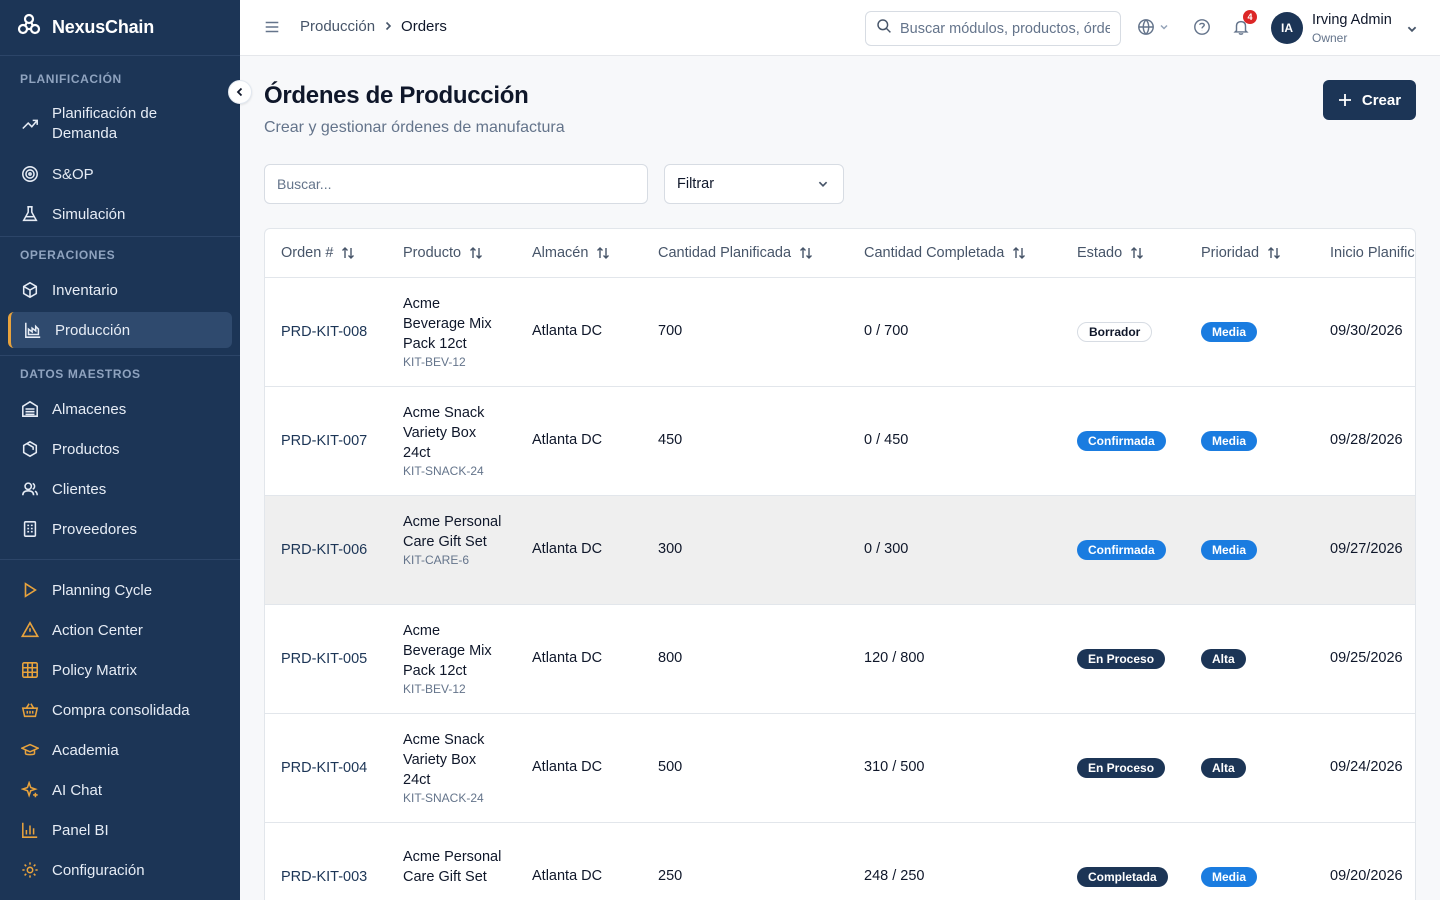 The height and width of the screenshot is (900, 1440). I want to click on order-number-link: PRD-KIT-008, so click(331, 332).